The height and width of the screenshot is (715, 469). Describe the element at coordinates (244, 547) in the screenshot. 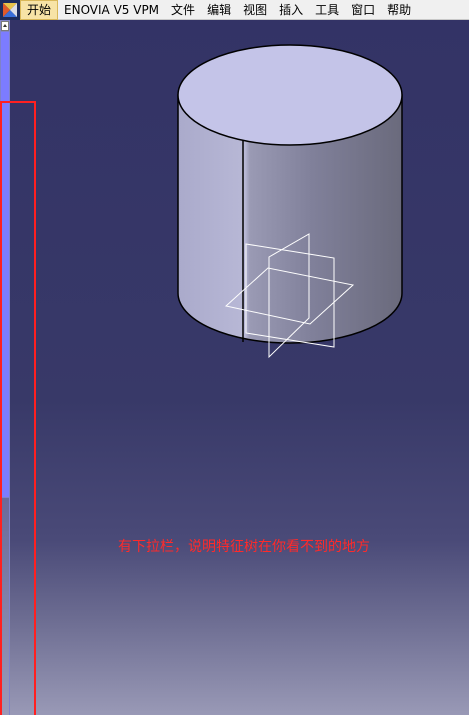

I see `annotation-text: 有下拉栏，说明特征树在你看不到的地方` at that location.